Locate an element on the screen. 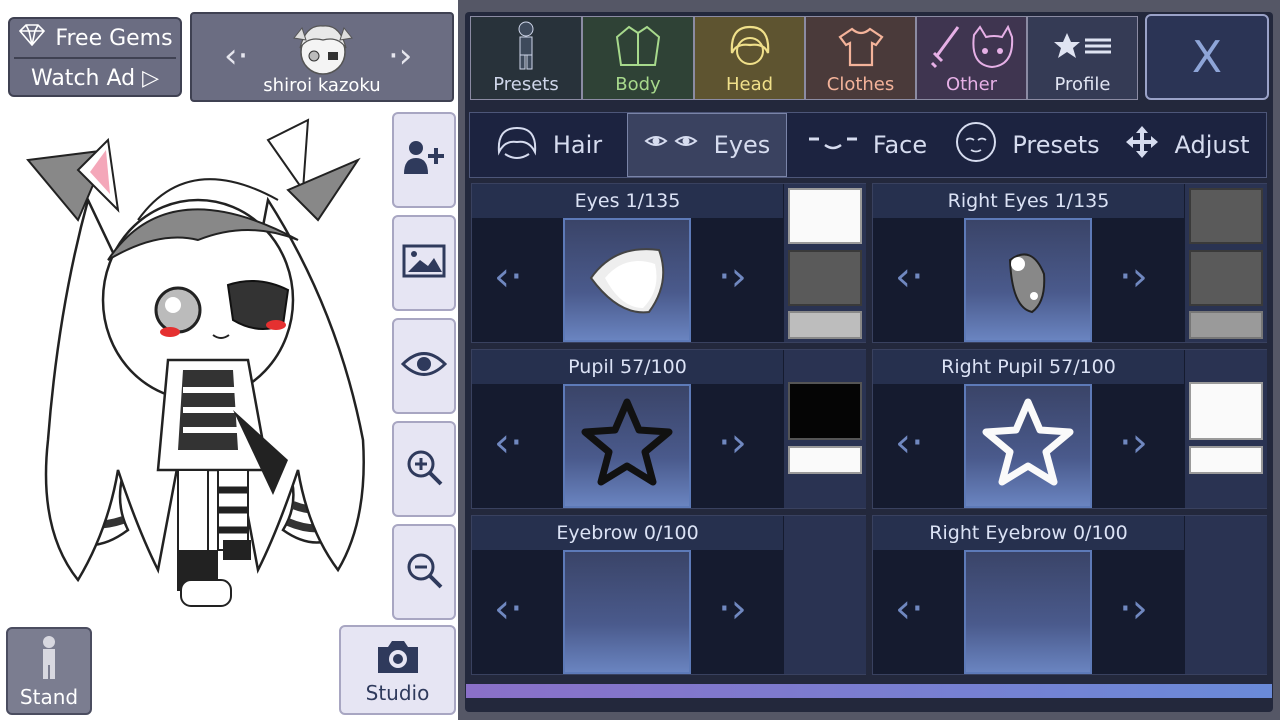  eyebrow-preview is located at coordinates (627, 612).